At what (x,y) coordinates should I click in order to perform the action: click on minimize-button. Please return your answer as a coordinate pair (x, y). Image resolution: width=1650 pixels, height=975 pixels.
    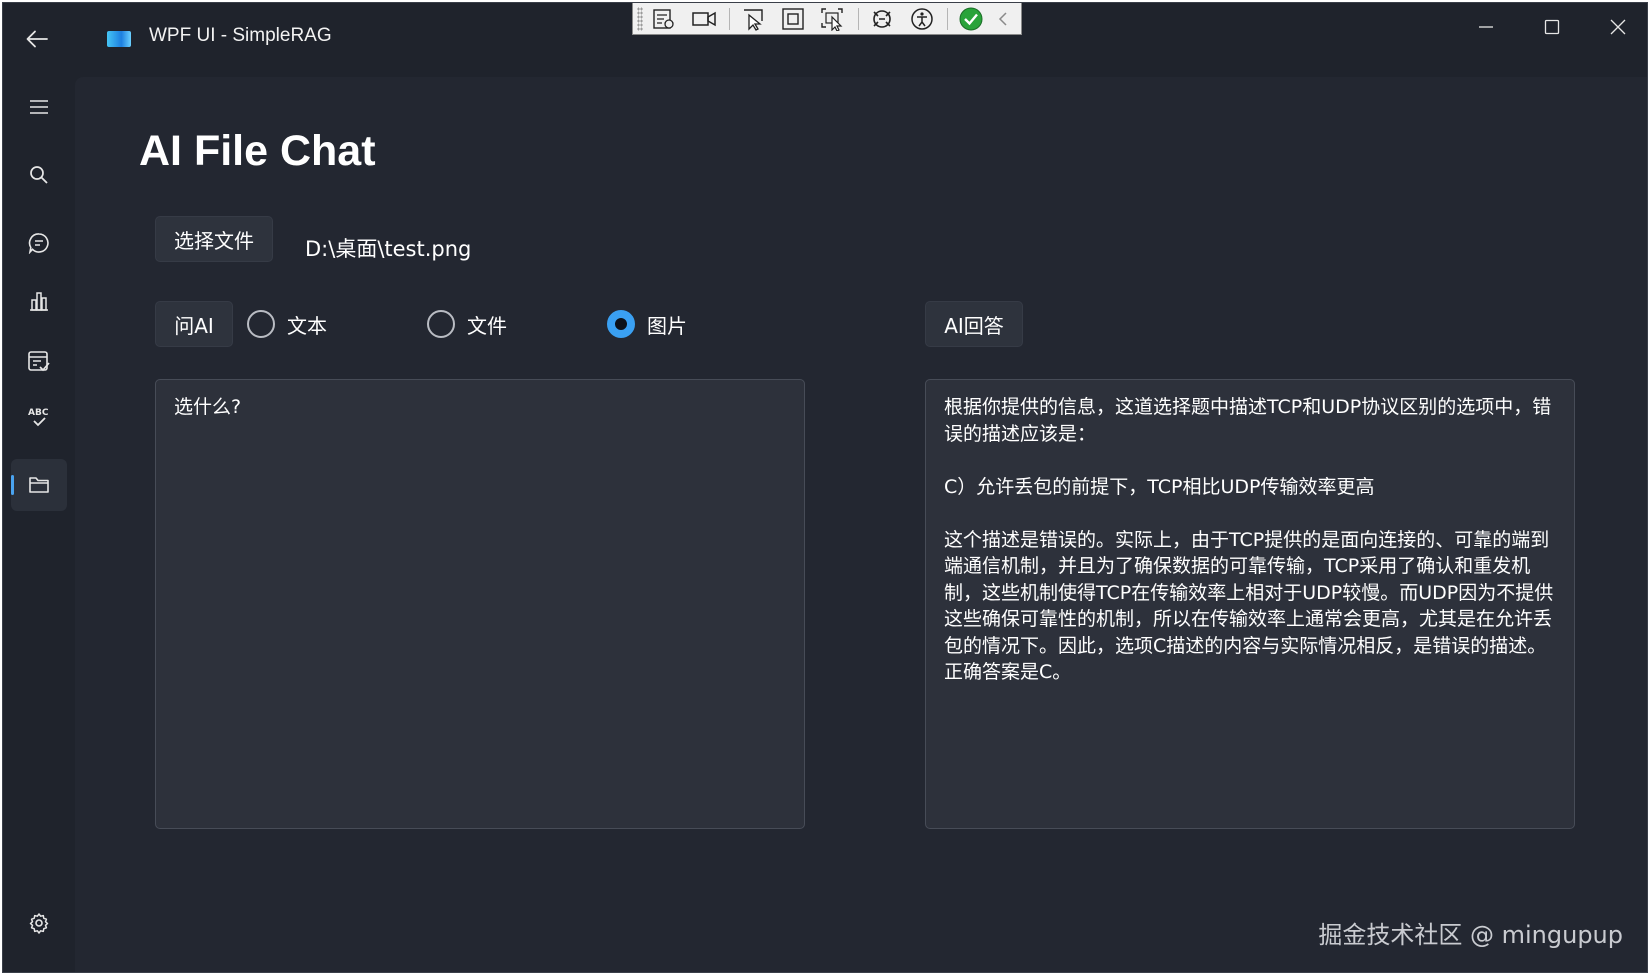
    Looking at the image, I should click on (1486, 27).